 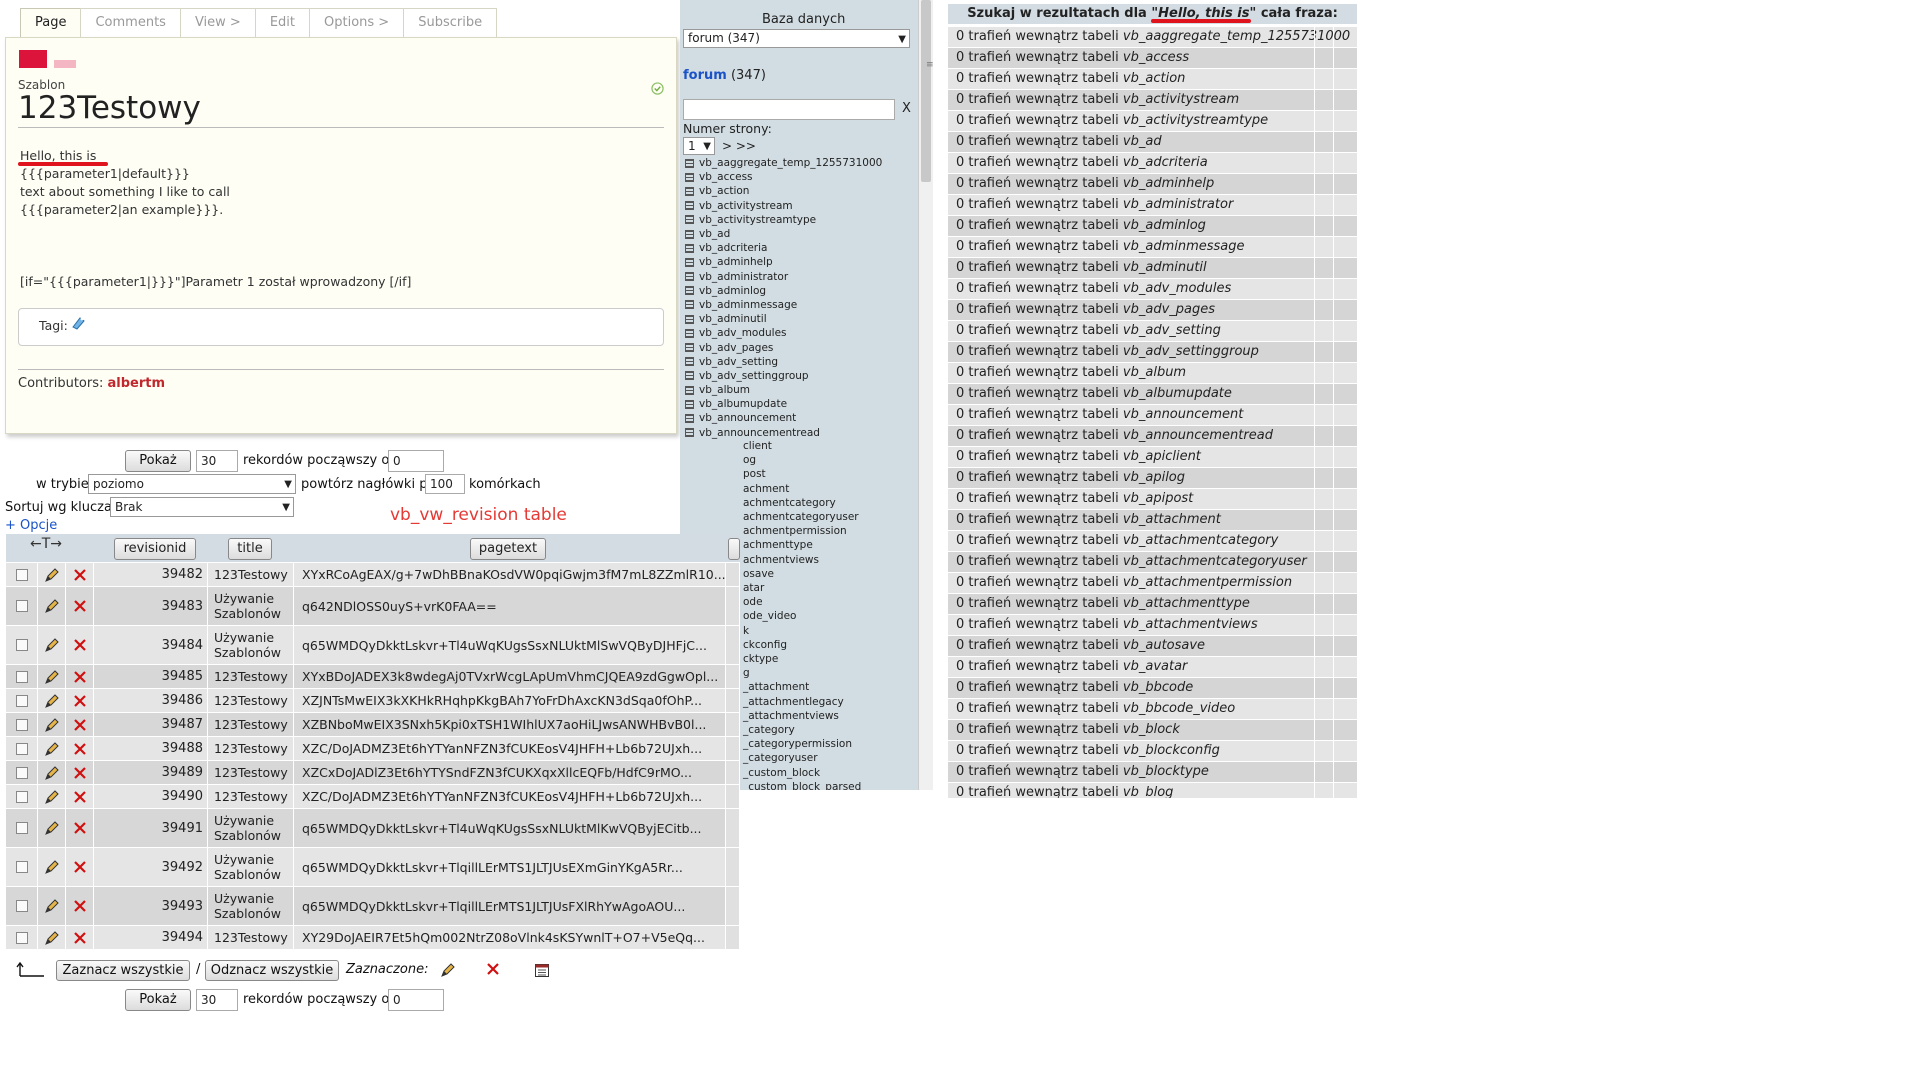 I want to click on table-list-item: vb_announcement, so click(x=783, y=418).